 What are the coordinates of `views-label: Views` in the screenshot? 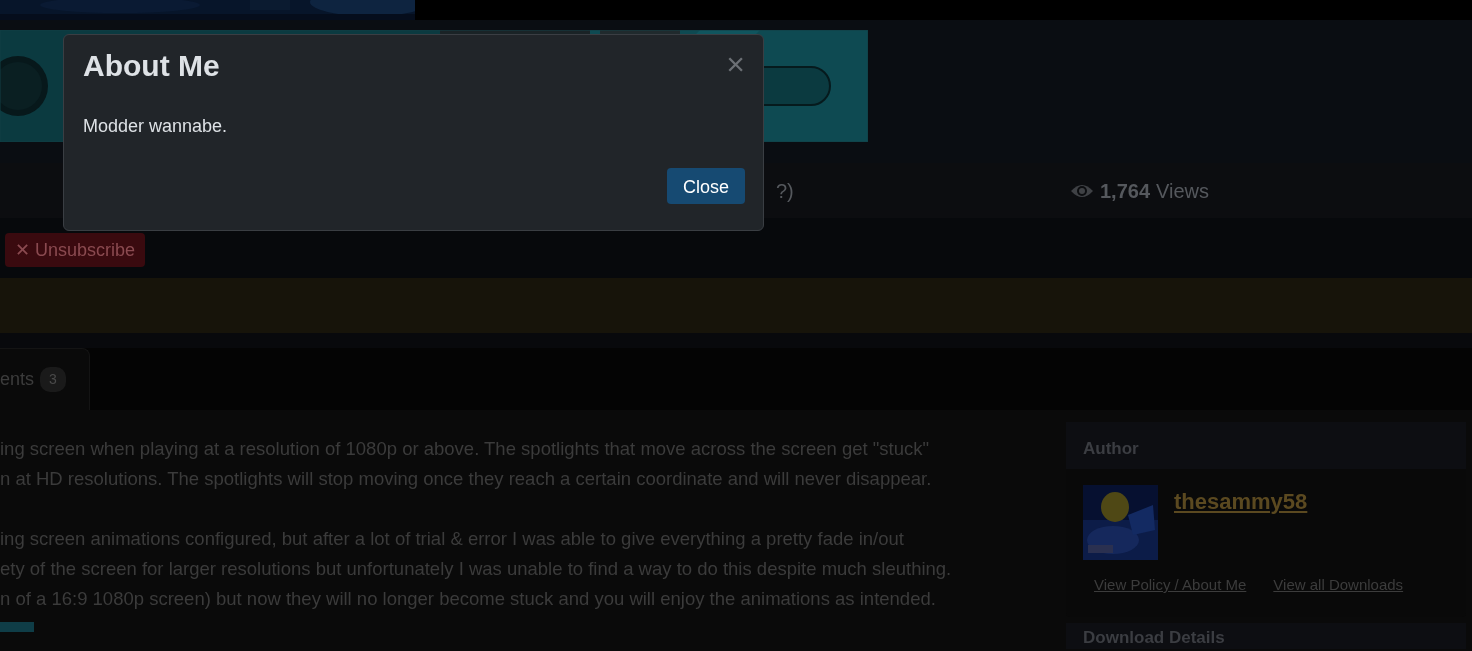 It's located at (1183, 191).